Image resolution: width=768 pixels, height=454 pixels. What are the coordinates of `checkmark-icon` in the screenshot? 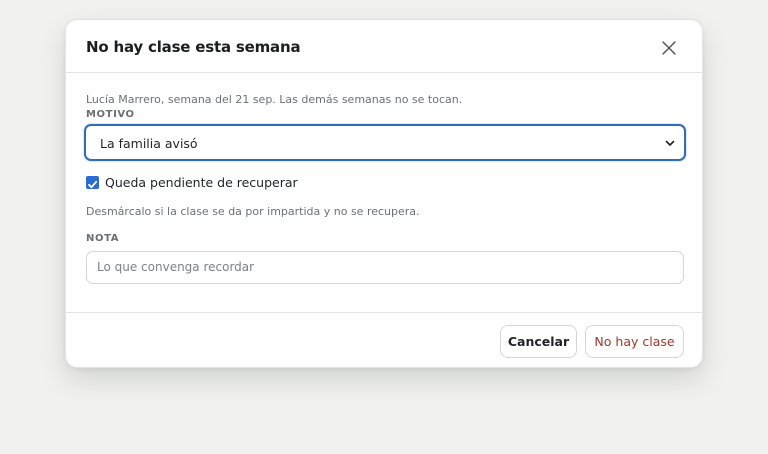 It's located at (93, 184).